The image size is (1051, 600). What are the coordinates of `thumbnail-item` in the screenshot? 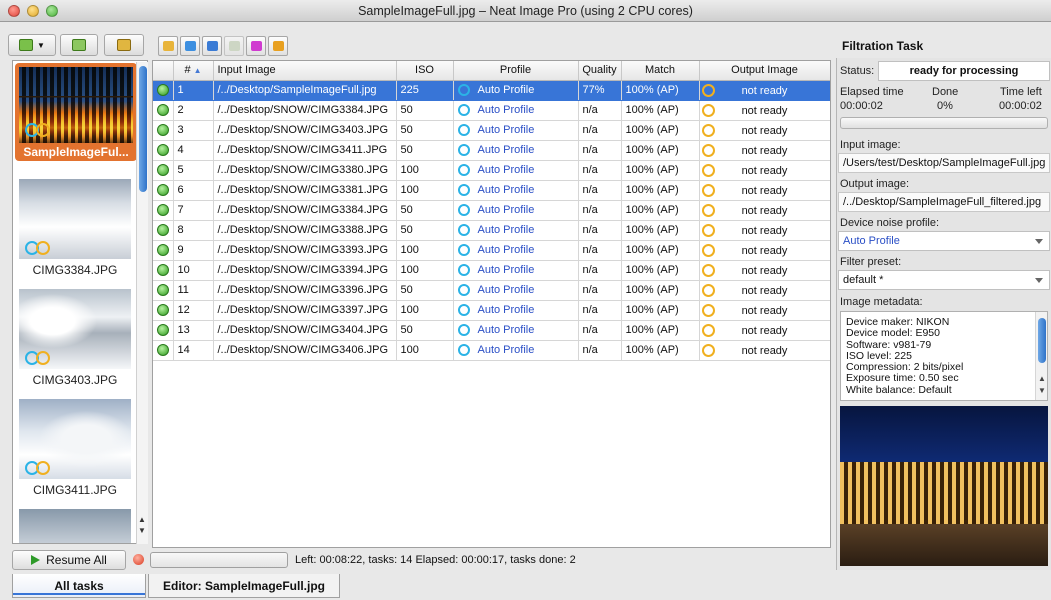 It's located at (75, 526).